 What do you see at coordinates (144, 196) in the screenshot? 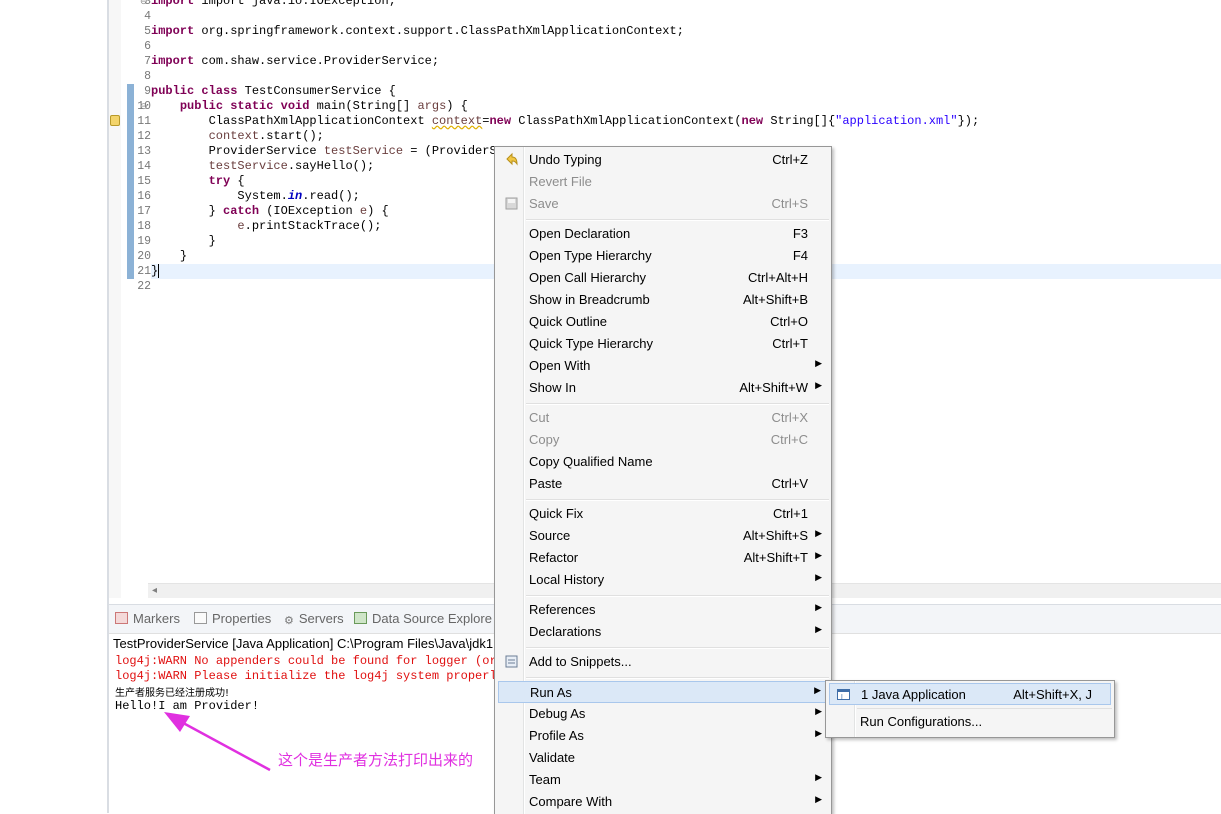
I see `line-number: 16` at bounding box center [144, 196].